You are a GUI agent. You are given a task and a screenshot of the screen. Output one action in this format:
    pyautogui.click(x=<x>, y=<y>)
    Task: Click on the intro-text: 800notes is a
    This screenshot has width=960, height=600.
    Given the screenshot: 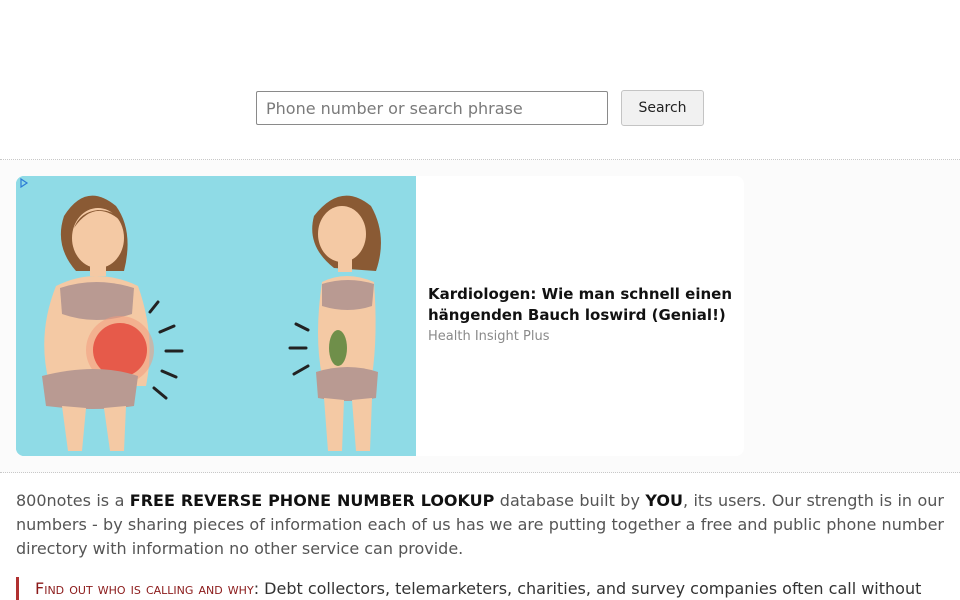 What is the action you would take?
    pyautogui.click(x=73, y=500)
    